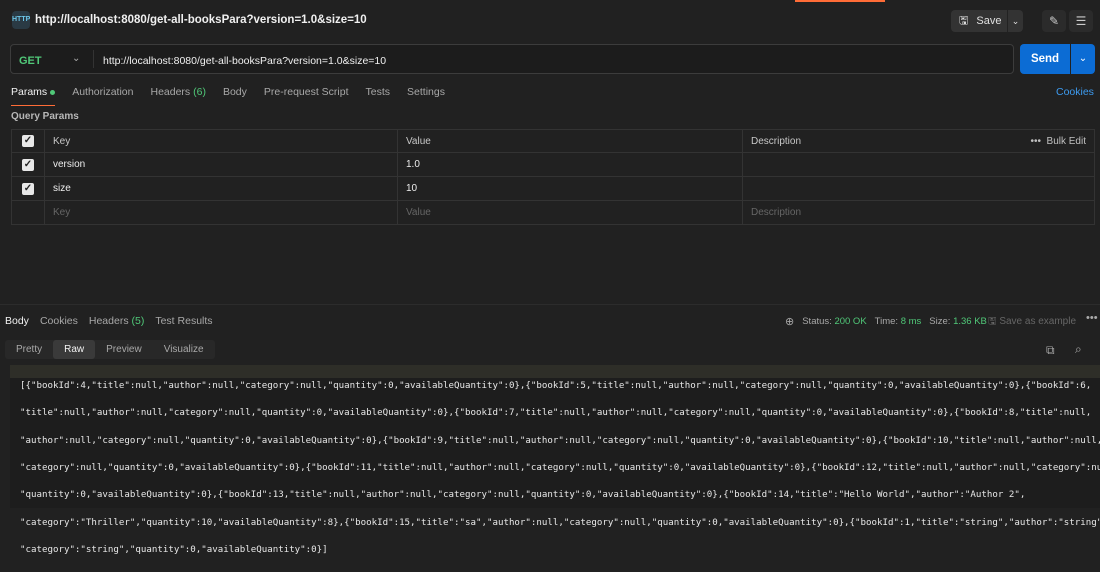  I want to click on more-icon: •••, so click(1035, 141).